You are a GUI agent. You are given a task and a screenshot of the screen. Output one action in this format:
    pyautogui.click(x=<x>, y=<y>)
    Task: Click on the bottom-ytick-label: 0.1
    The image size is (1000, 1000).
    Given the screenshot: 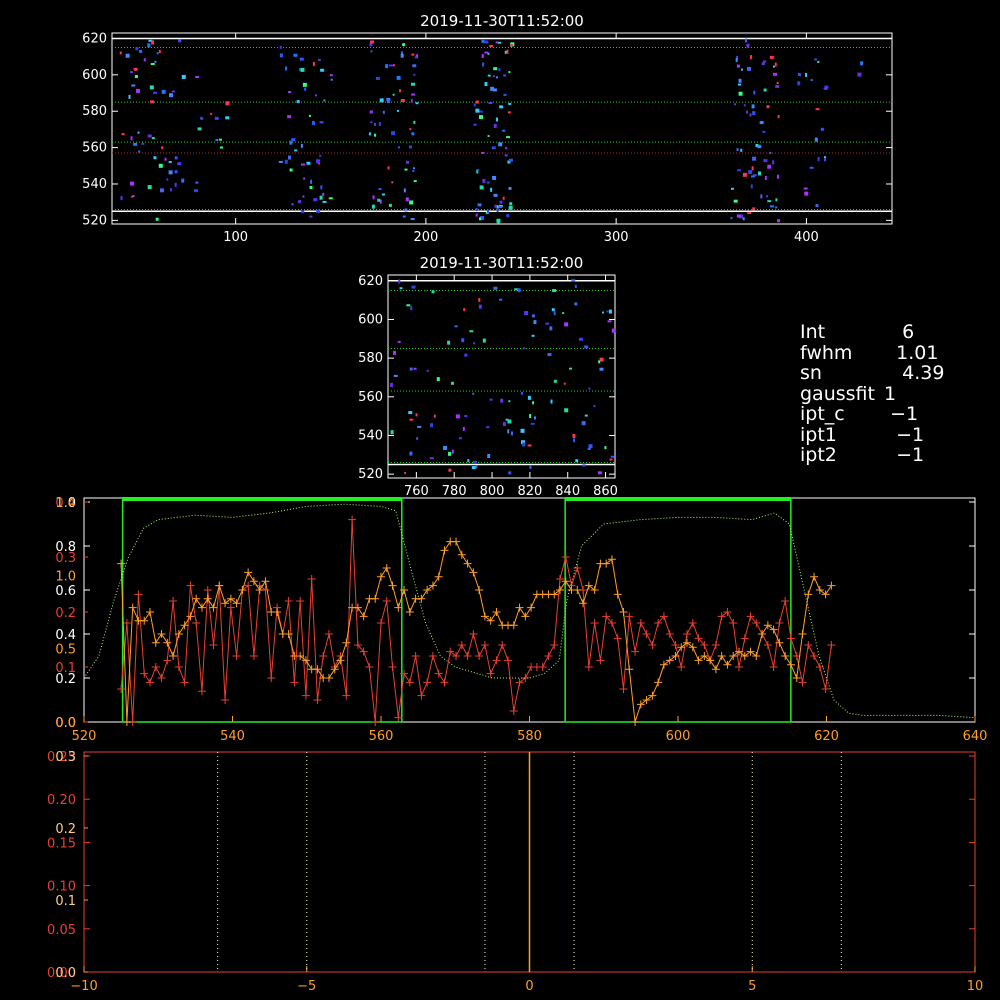 What is the action you would take?
    pyautogui.click(x=65, y=901)
    